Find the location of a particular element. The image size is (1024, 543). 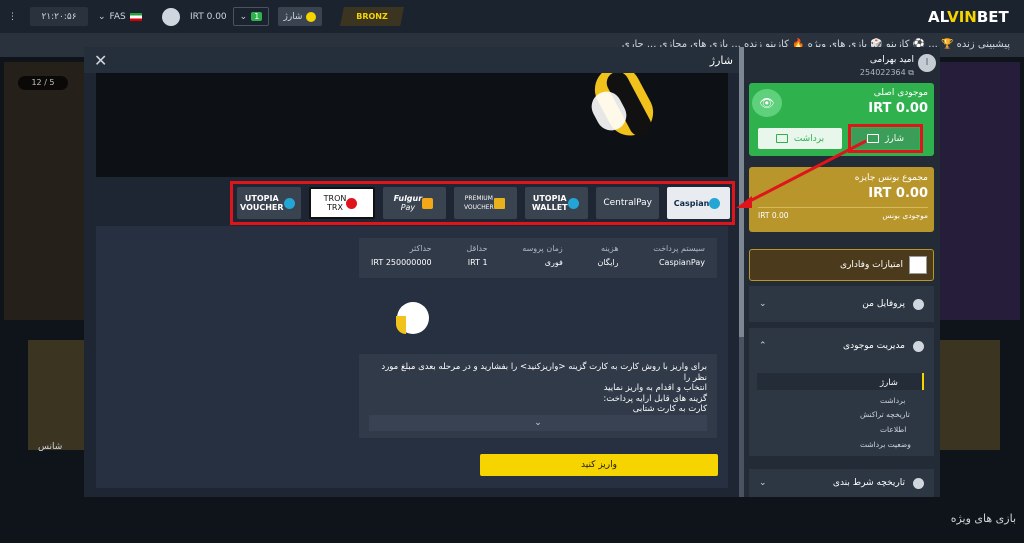

annotation-arrow-line is located at coordinates (807, 171).